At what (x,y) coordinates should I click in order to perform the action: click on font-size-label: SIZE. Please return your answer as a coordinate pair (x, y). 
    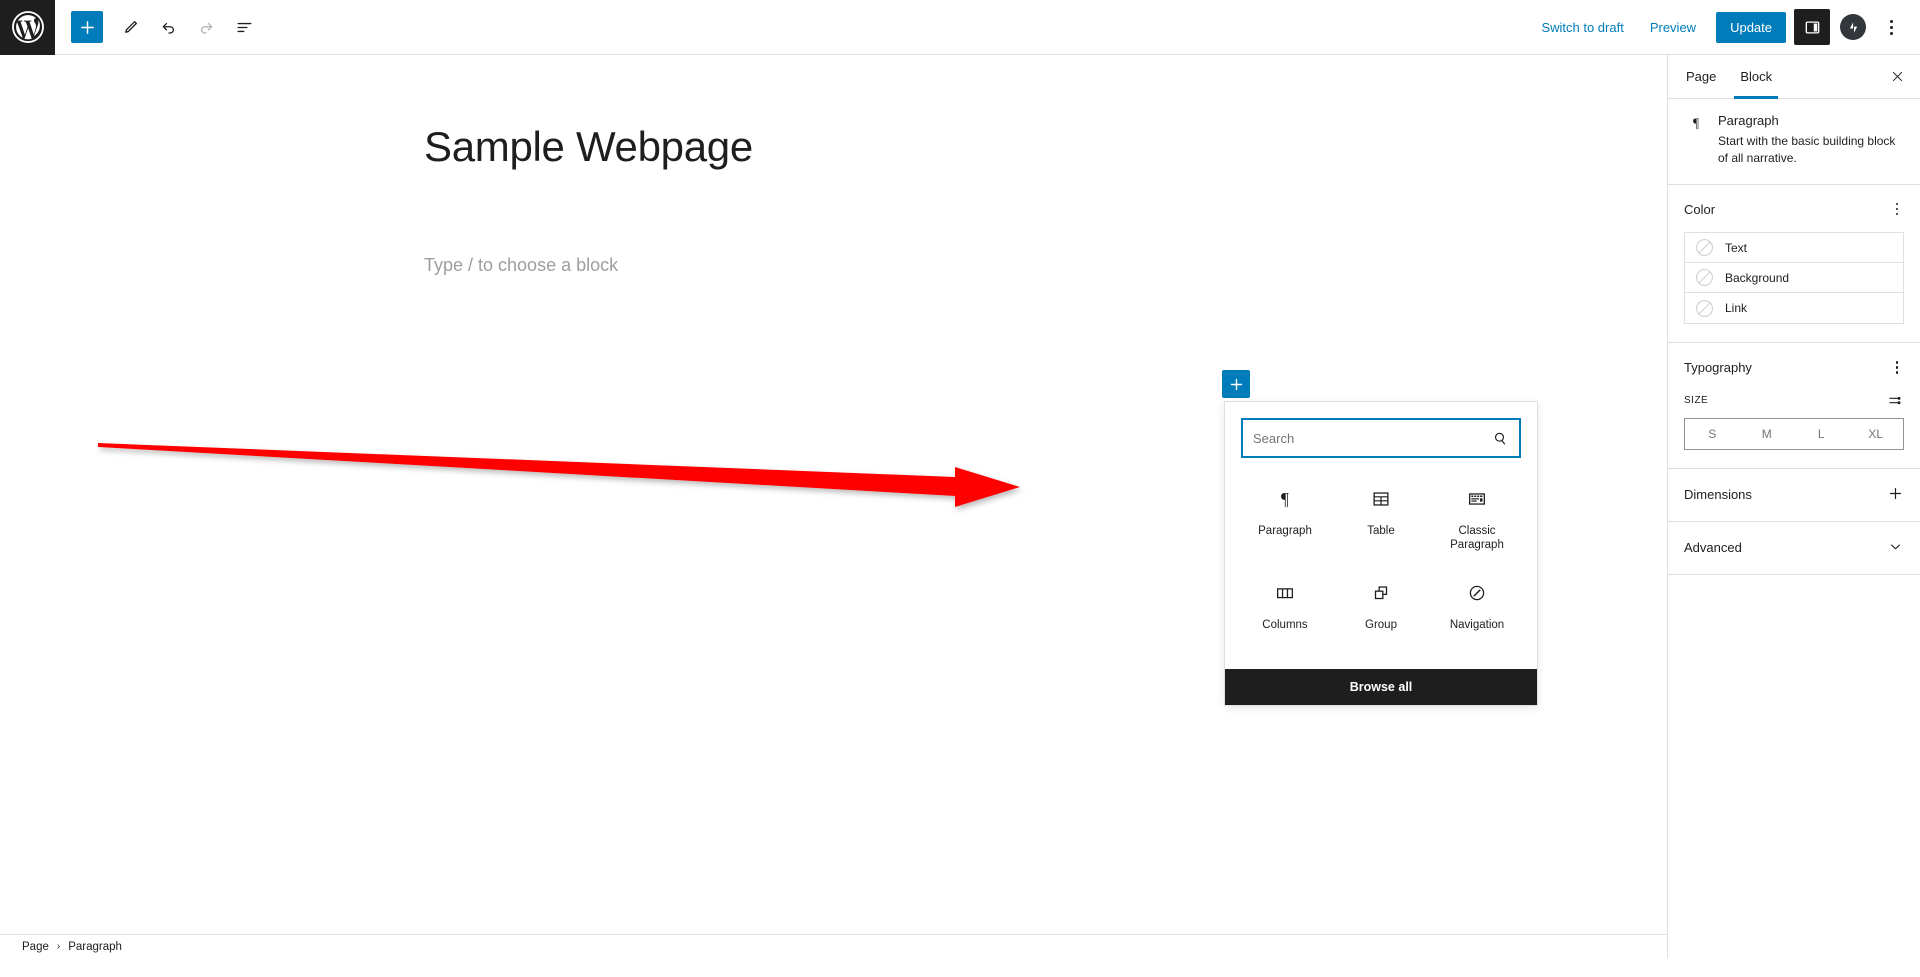
    Looking at the image, I should click on (1696, 400).